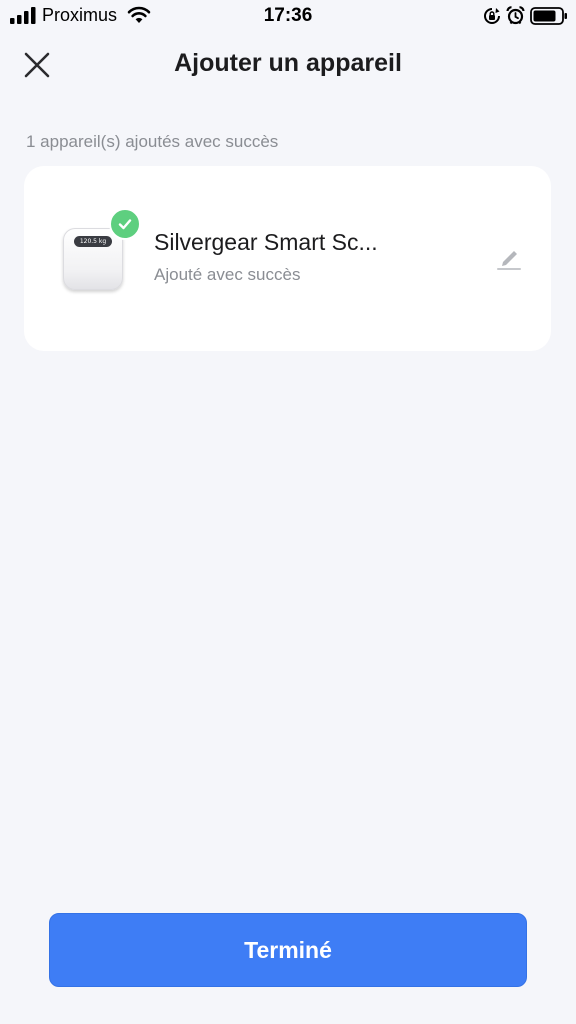  Describe the element at coordinates (288, 63) in the screenshot. I see `page-title: Ajouter un appareil` at that location.